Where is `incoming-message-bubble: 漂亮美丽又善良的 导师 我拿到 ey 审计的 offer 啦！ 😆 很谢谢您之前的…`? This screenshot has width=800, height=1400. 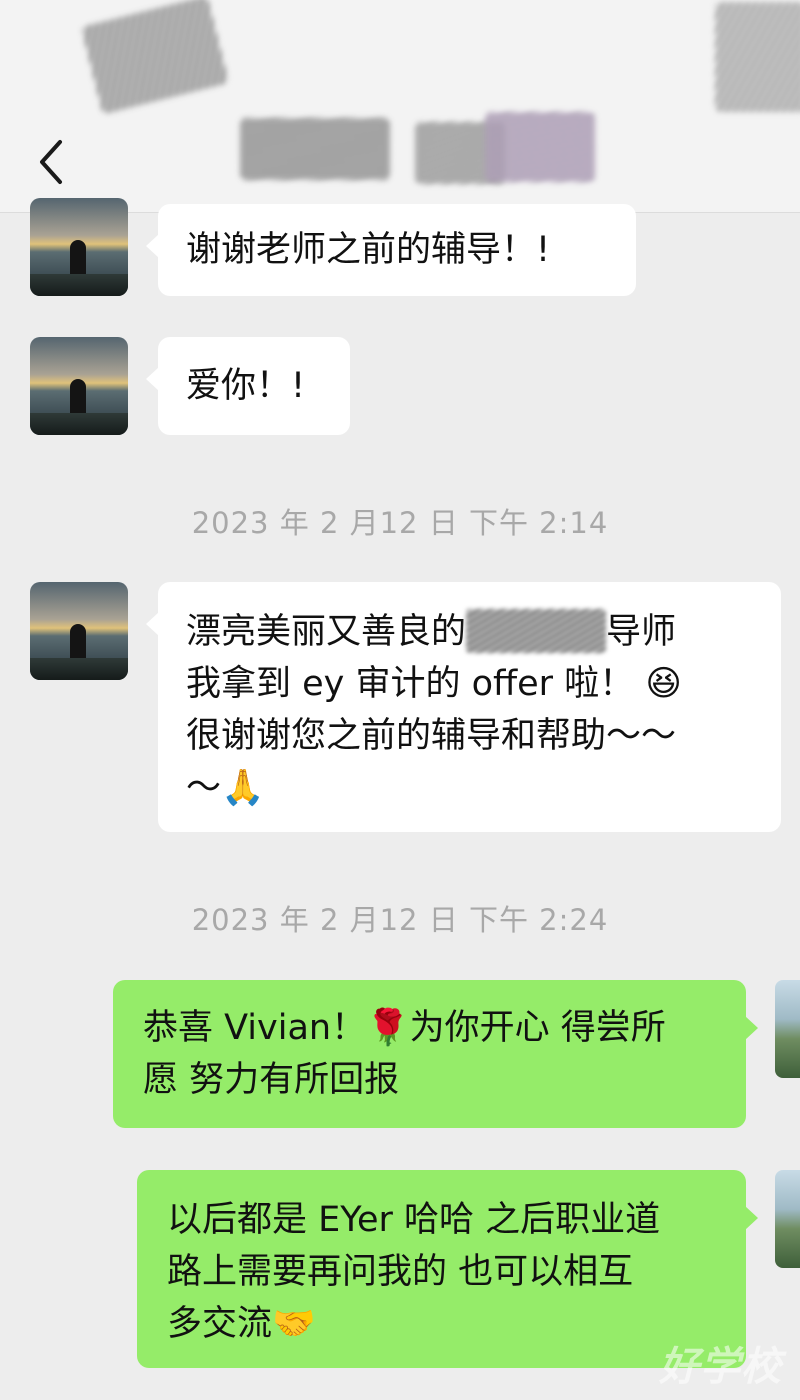 incoming-message-bubble: 漂亮美丽又善良的 导师 我拿到 ey 审计的 offer 啦！ 😆 很谢谢您之前的… is located at coordinates (463, 707).